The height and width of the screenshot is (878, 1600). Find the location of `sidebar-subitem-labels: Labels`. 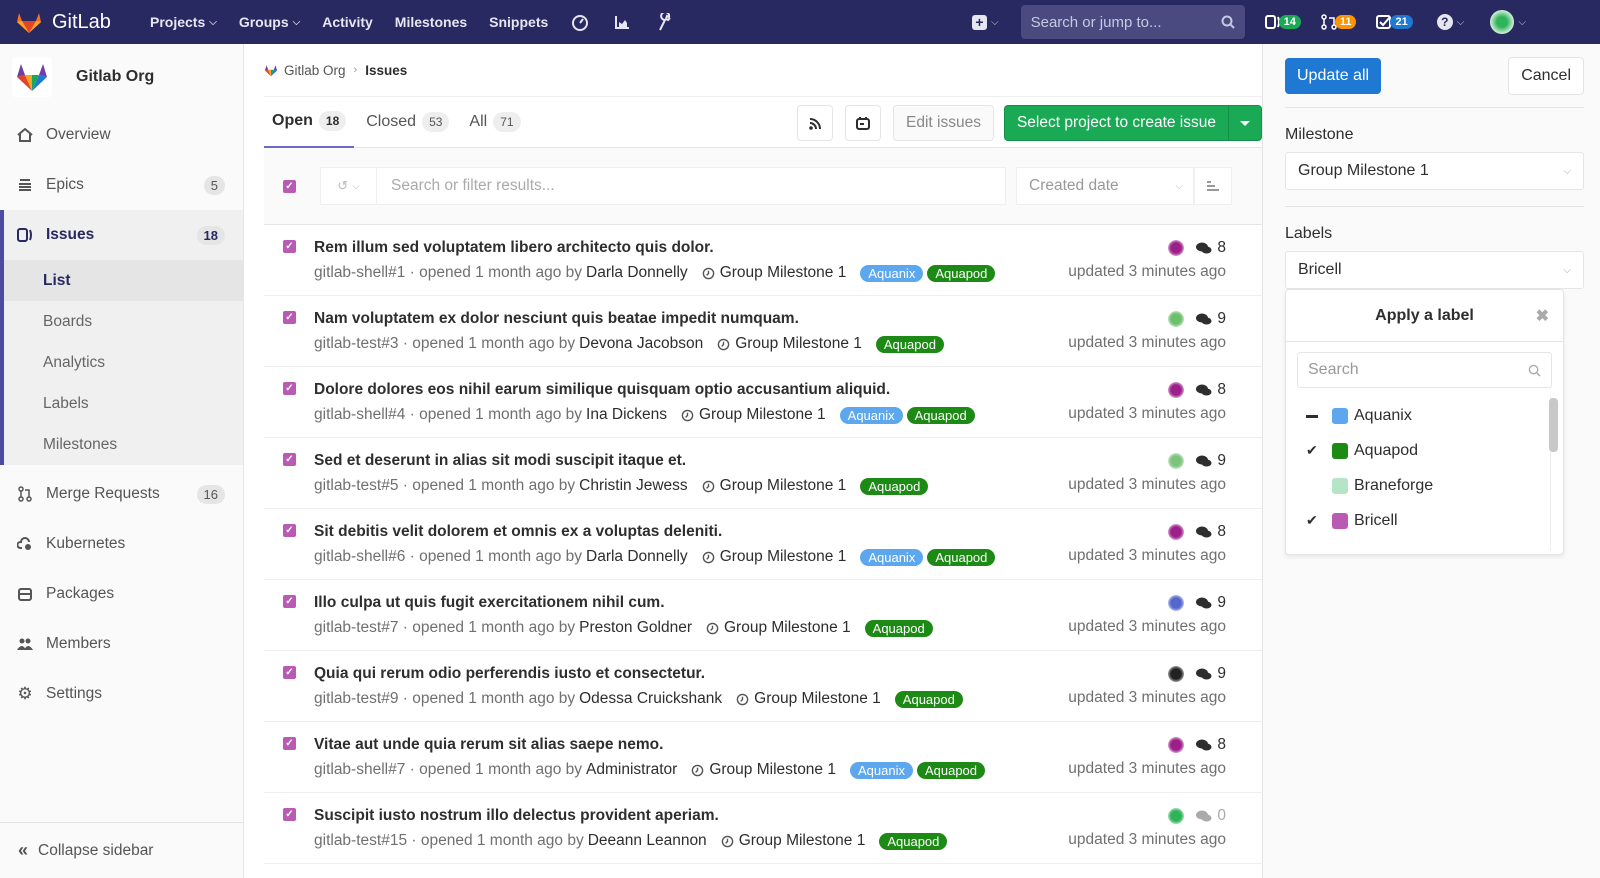

sidebar-subitem-labels: Labels is located at coordinates (123, 403).